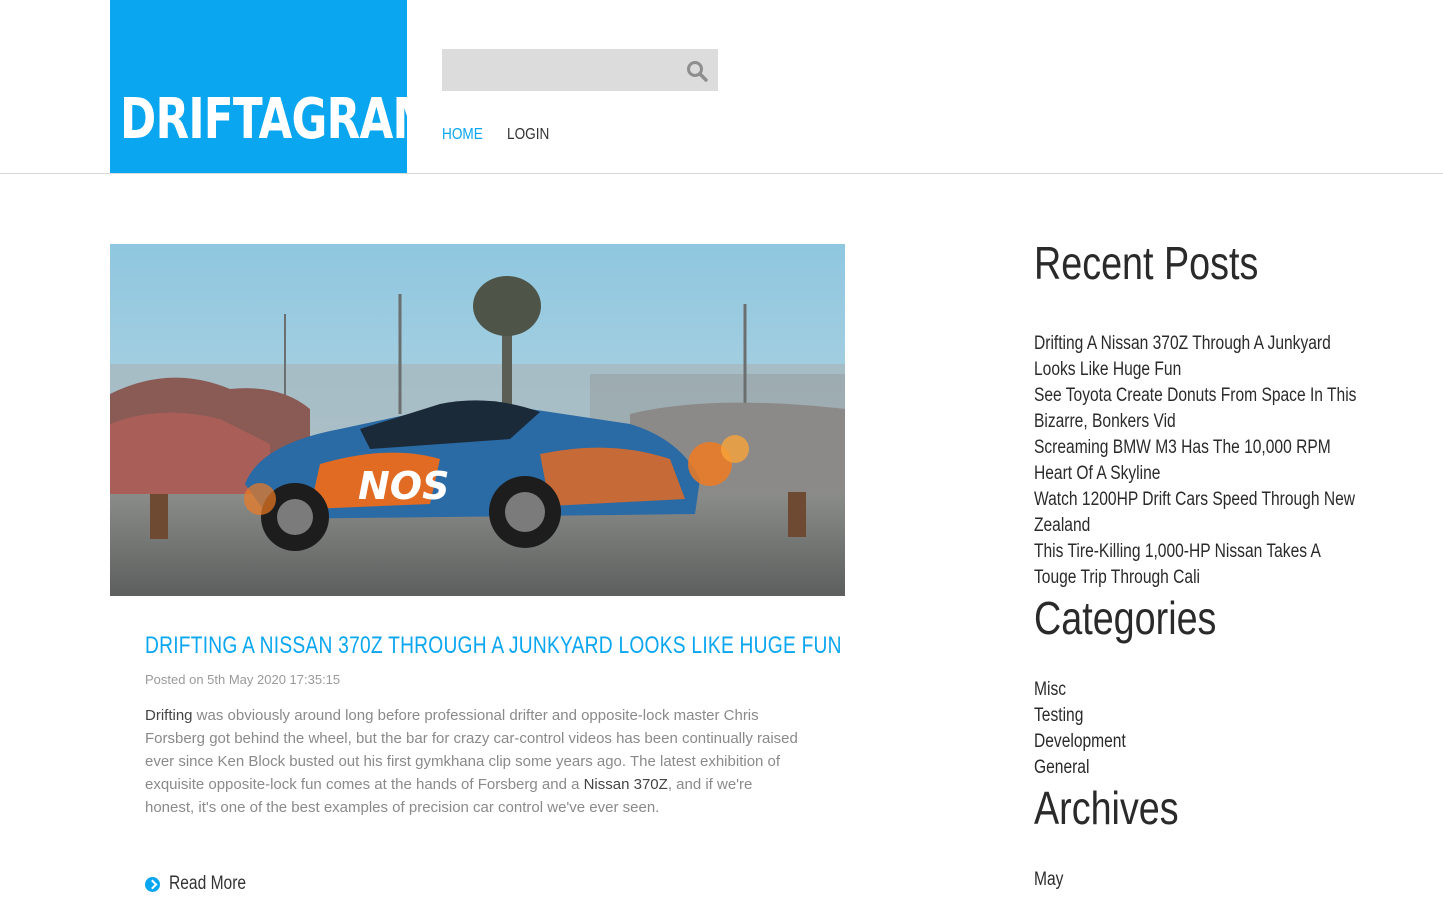 This screenshot has width=1443, height=912. I want to click on link-drifting: Drifting, so click(169, 715).